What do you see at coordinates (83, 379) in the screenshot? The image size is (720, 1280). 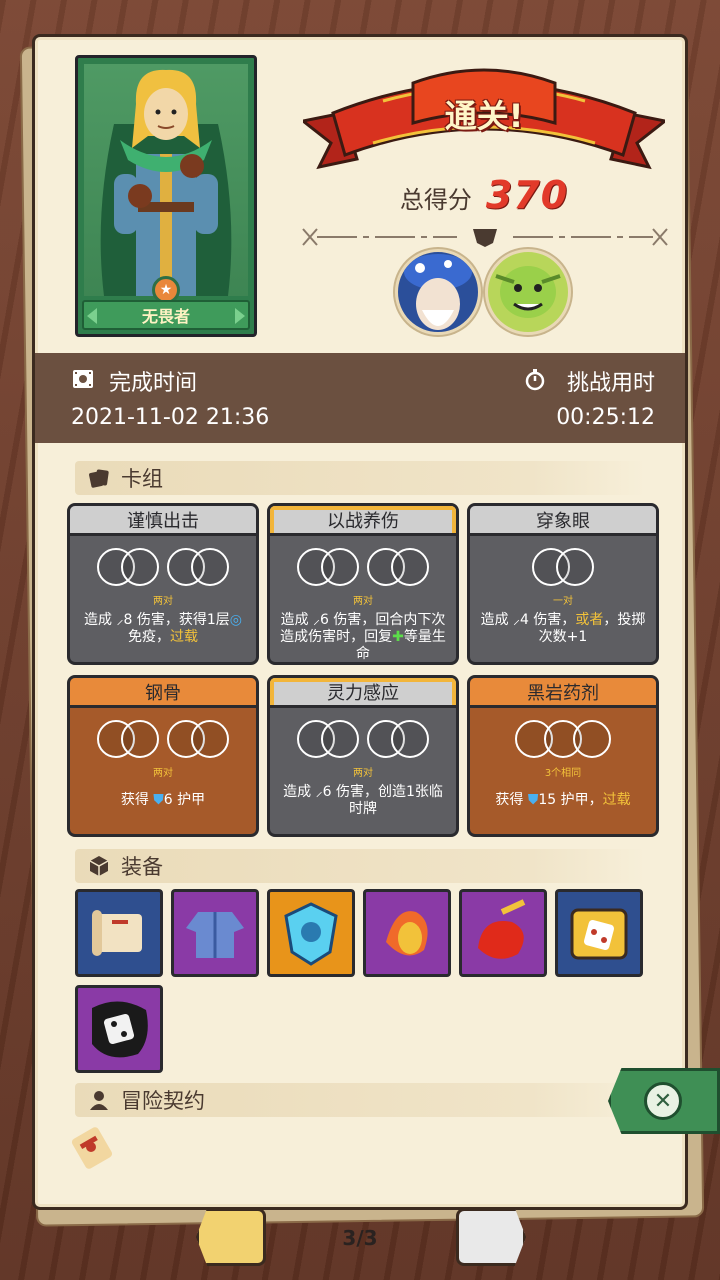 I see `film-calendar-icon` at bounding box center [83, 379].